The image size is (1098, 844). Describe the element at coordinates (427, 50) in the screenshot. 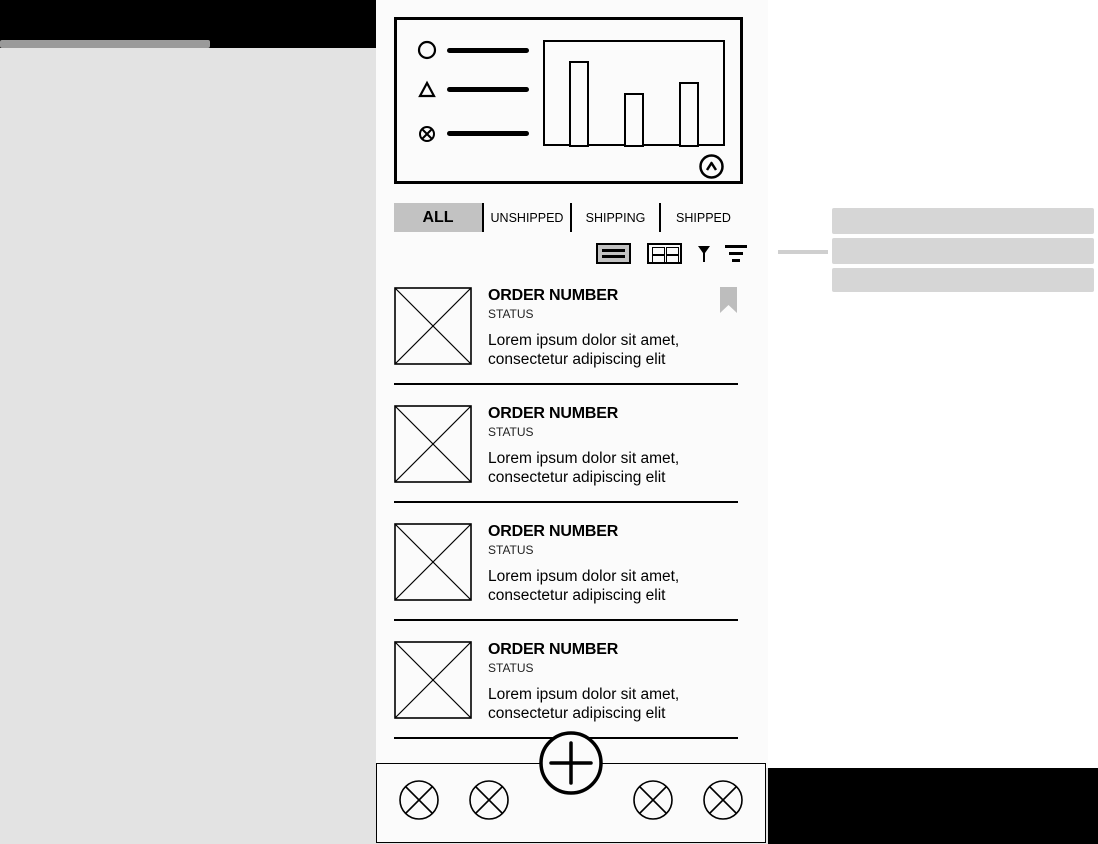

I see `circle-icon` at that location.